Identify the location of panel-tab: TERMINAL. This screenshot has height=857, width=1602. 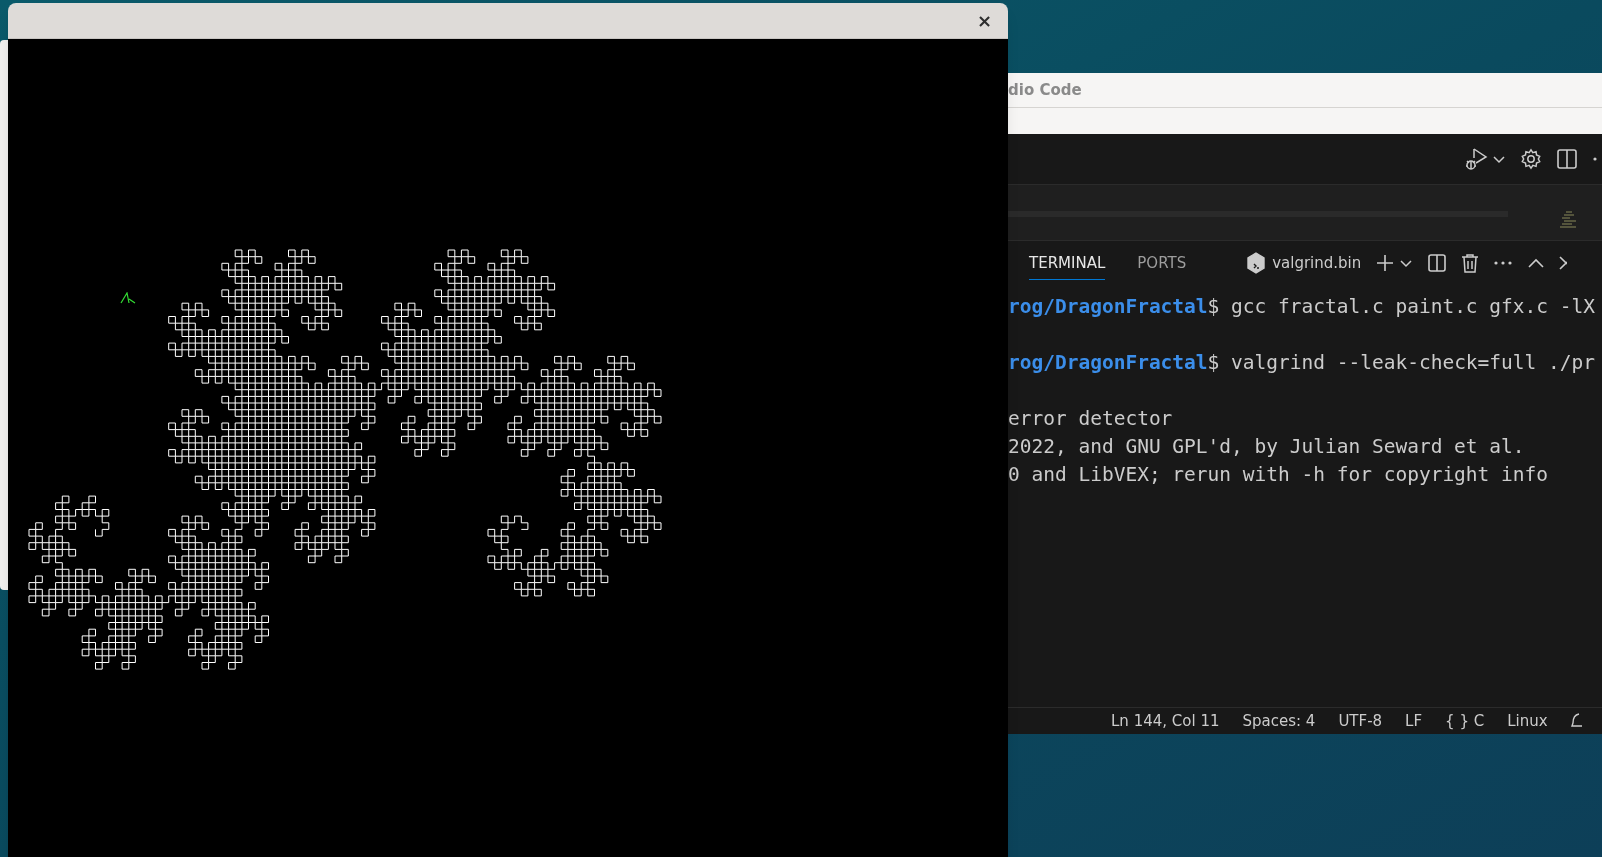
(1067, 263).